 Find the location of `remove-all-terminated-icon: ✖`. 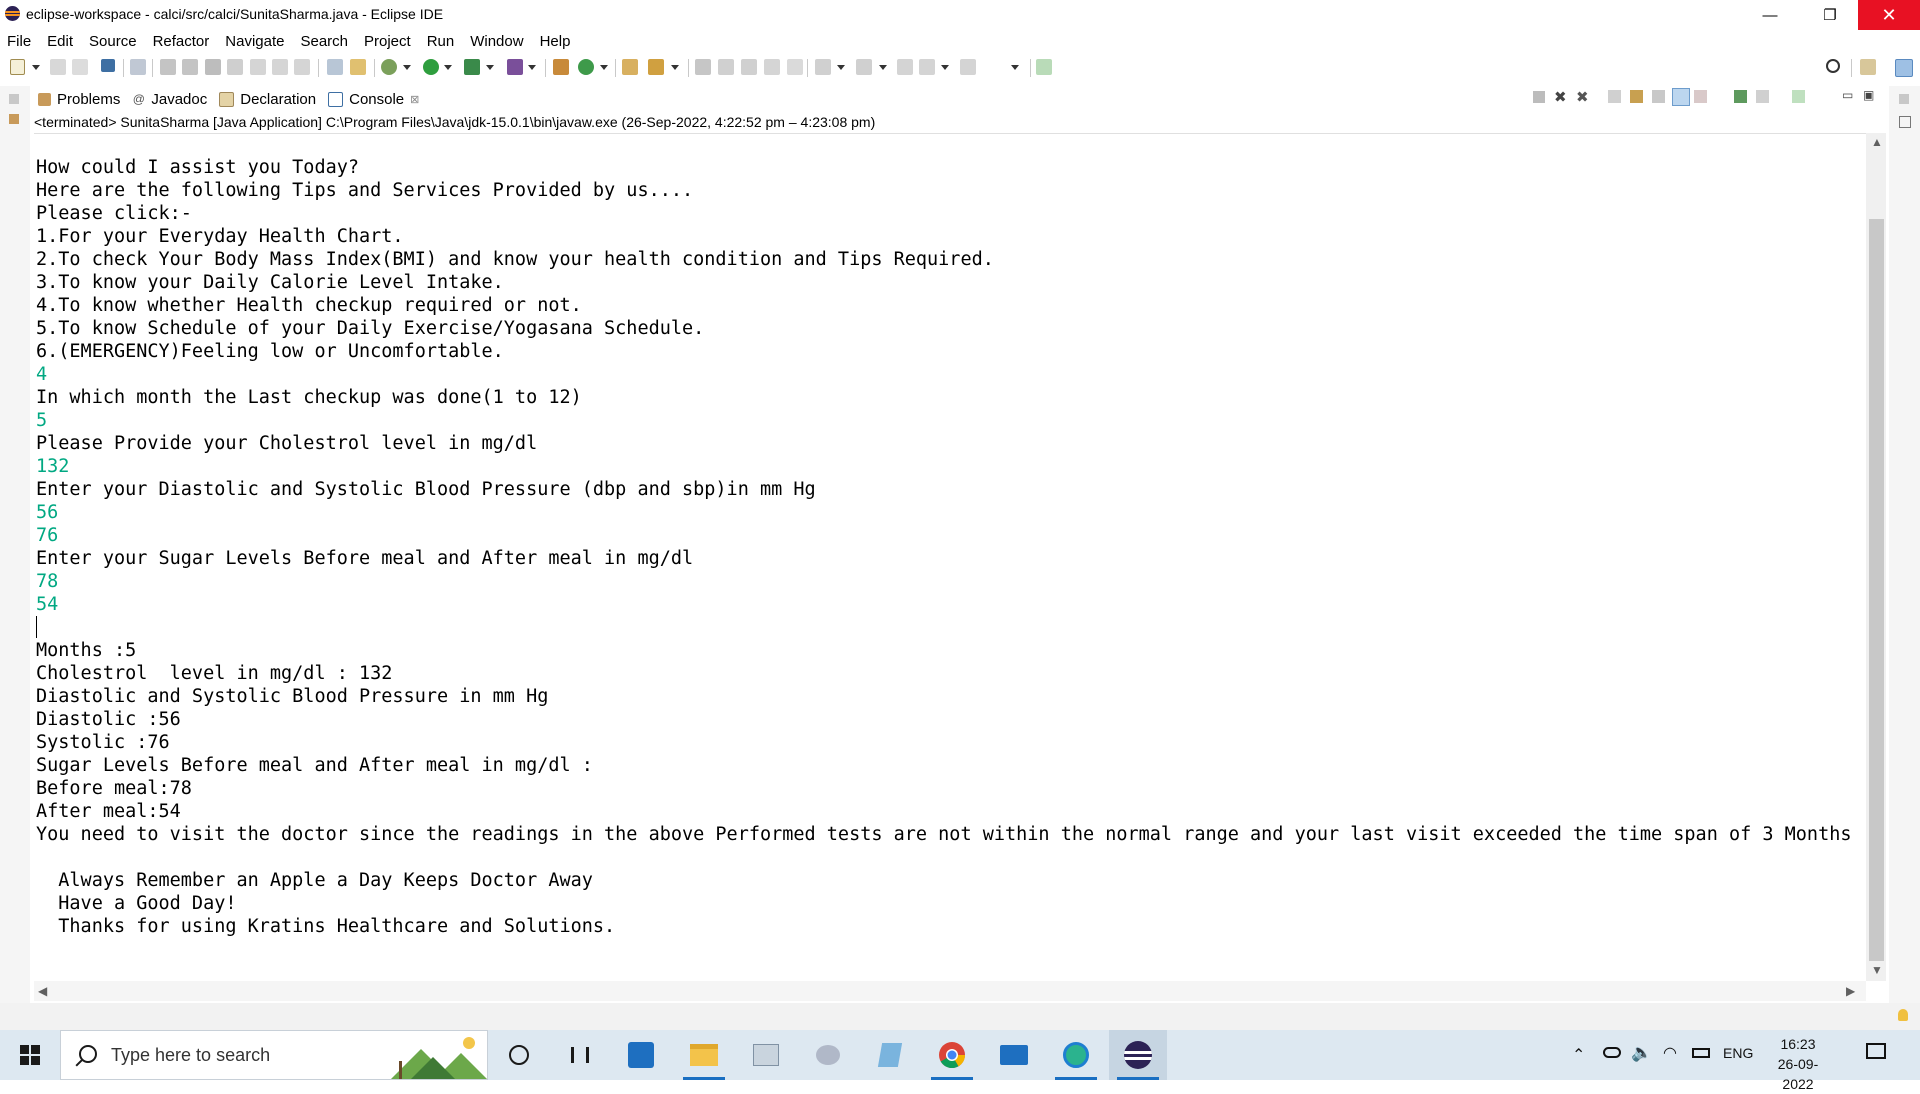

remove-all-terminated-icon: ✖ is located at coordinates (1582, 97).